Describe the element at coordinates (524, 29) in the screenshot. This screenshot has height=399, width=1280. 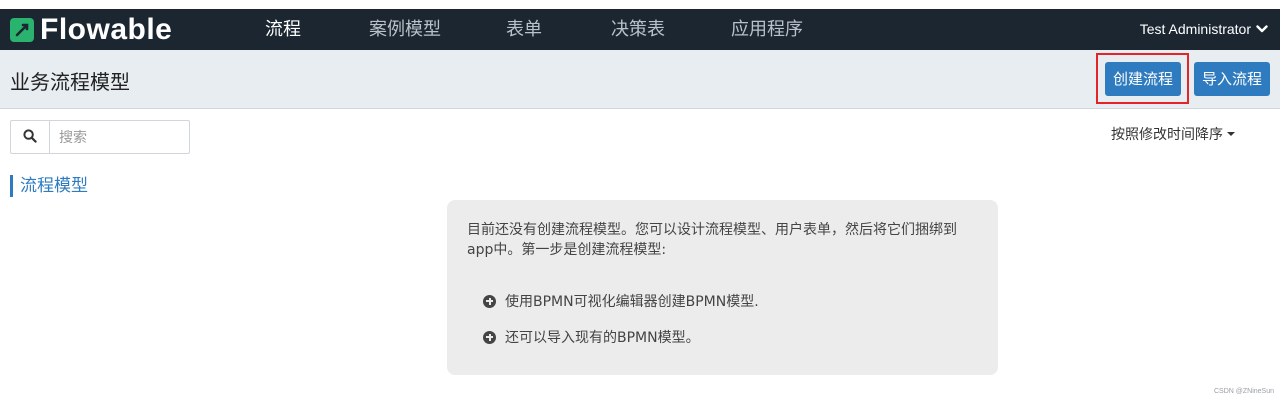
I see `nav-item-forms: 表单` at that location.